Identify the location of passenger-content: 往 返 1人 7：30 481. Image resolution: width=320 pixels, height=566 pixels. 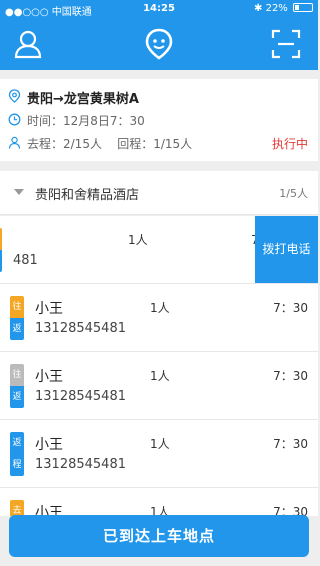
(148, 249).